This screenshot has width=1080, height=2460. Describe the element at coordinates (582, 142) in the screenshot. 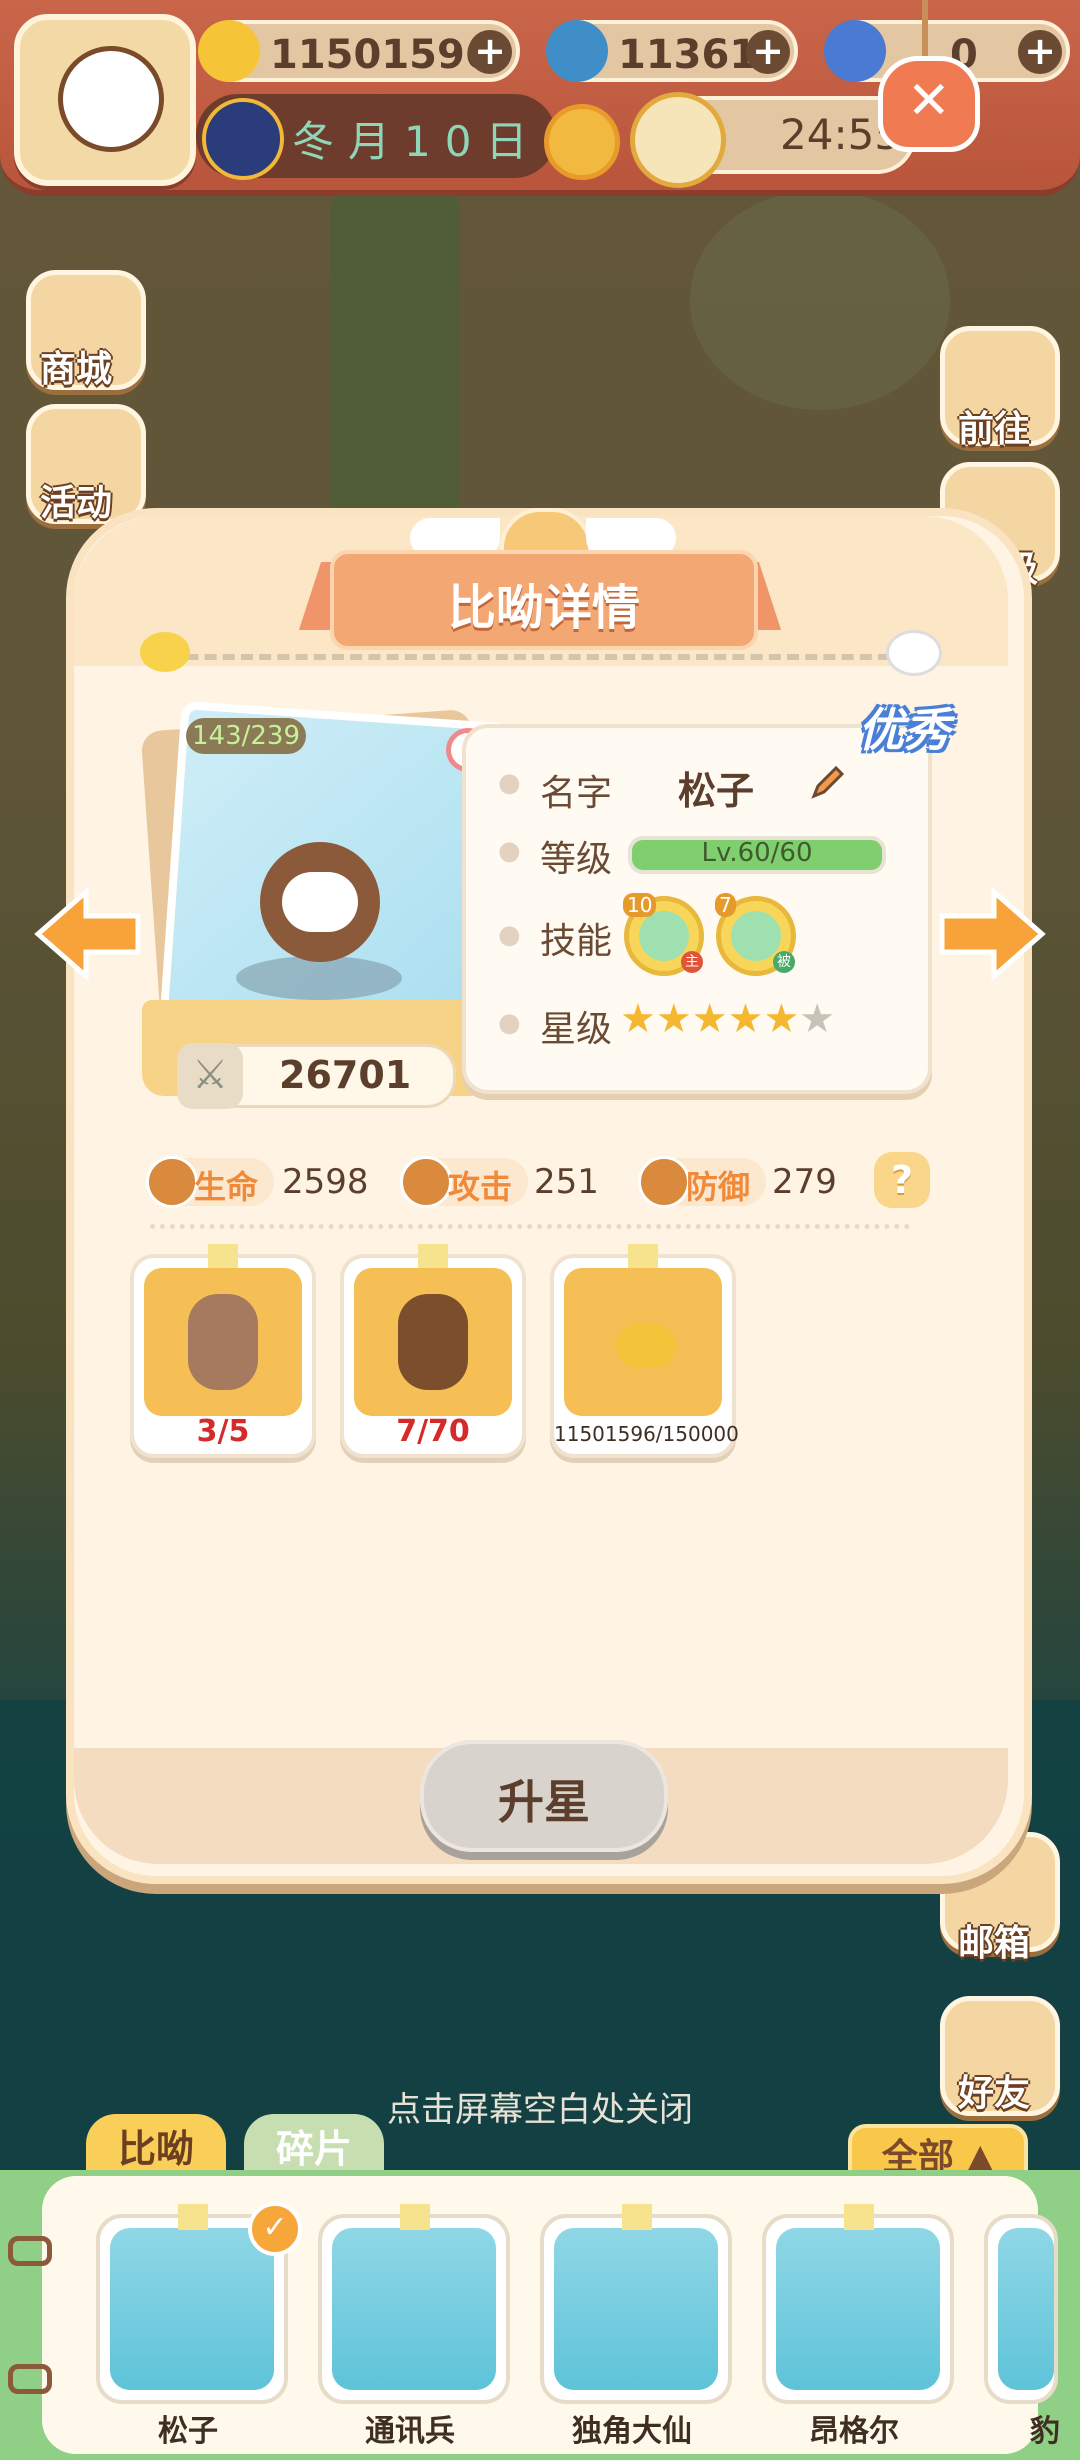

I see `sun-icon` at that location.